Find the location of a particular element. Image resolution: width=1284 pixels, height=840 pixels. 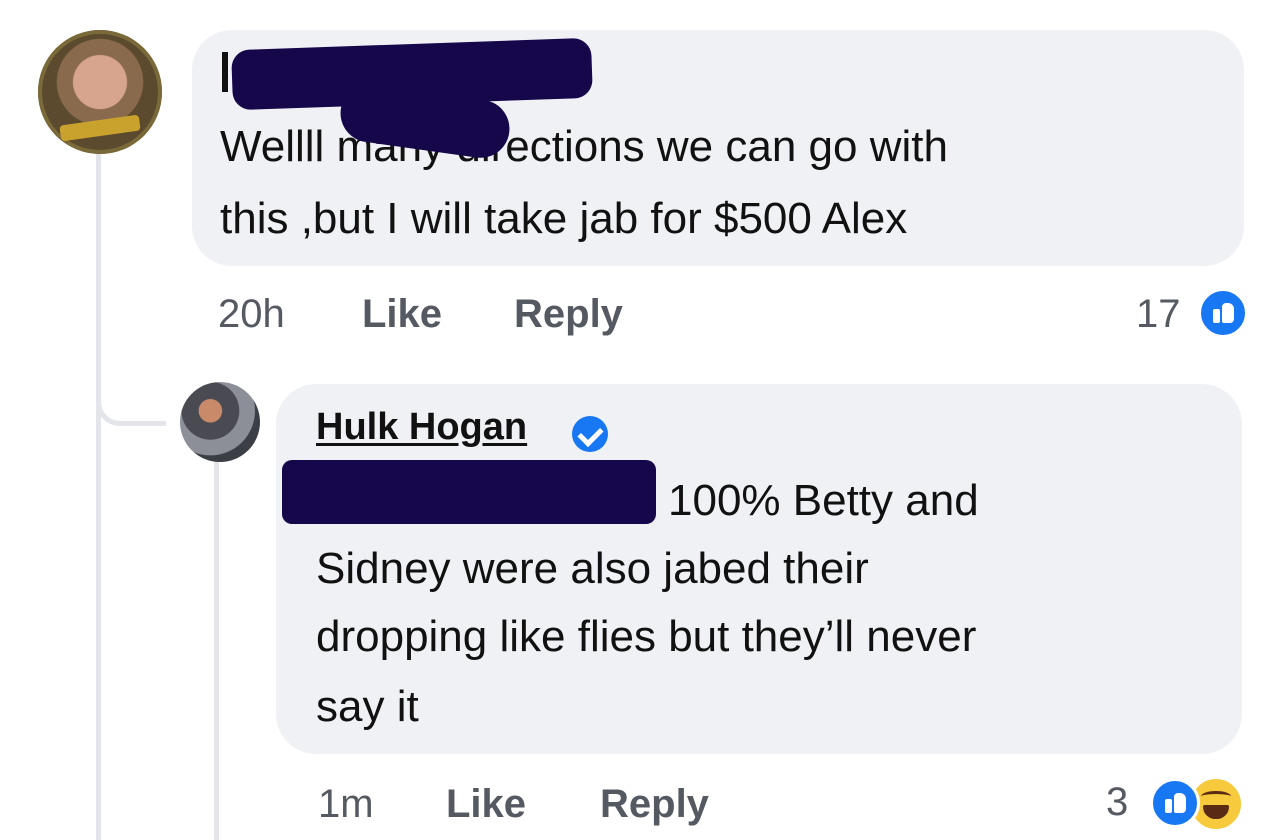

reply-text-line: 100% Betty and is located at coordinates (823, 500).